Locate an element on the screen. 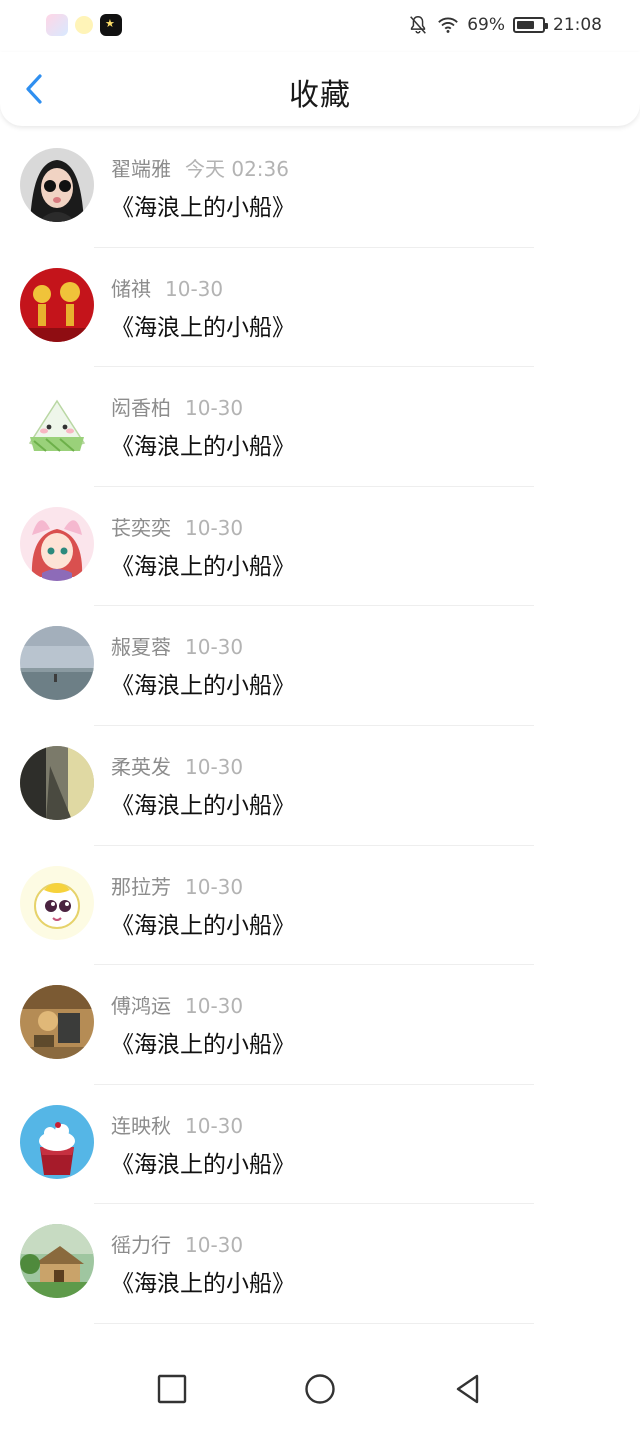 The width and height of the screenshot is (640, 1433). divider is located at coordinates (314, 1323).